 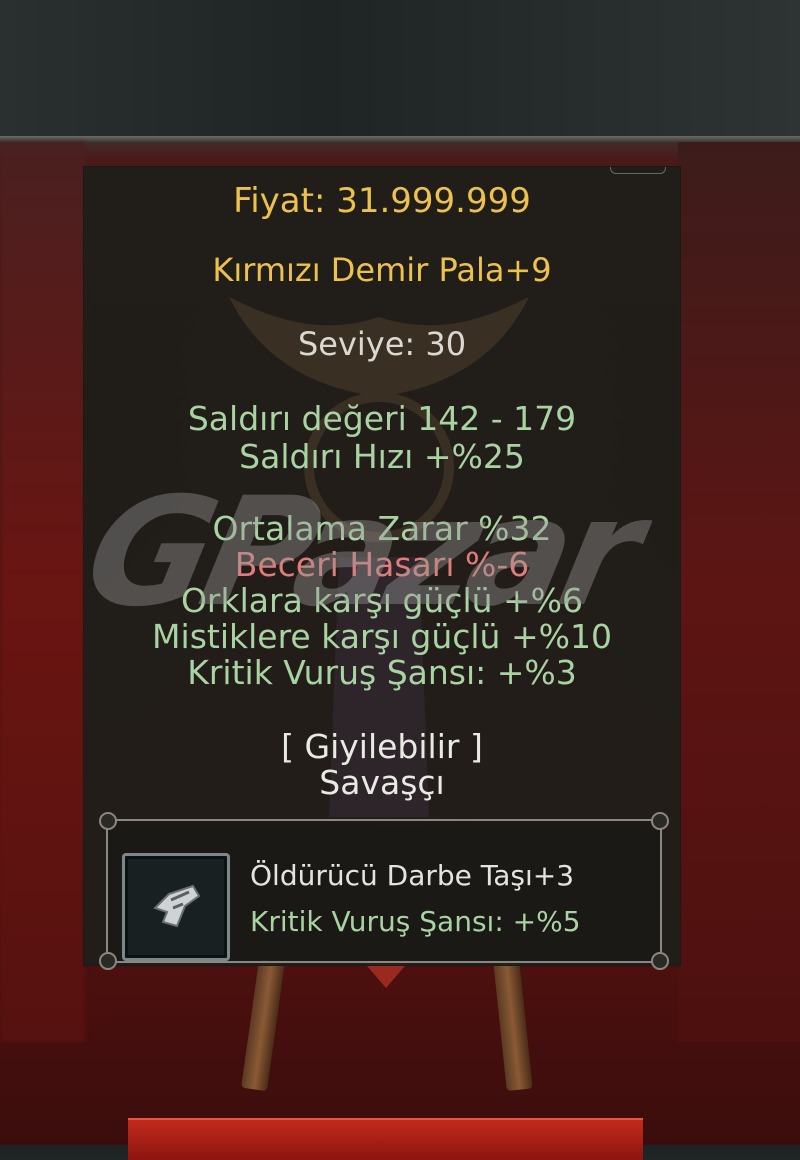 I want to click on stand-leg-left, so click(x=263, y=1025).